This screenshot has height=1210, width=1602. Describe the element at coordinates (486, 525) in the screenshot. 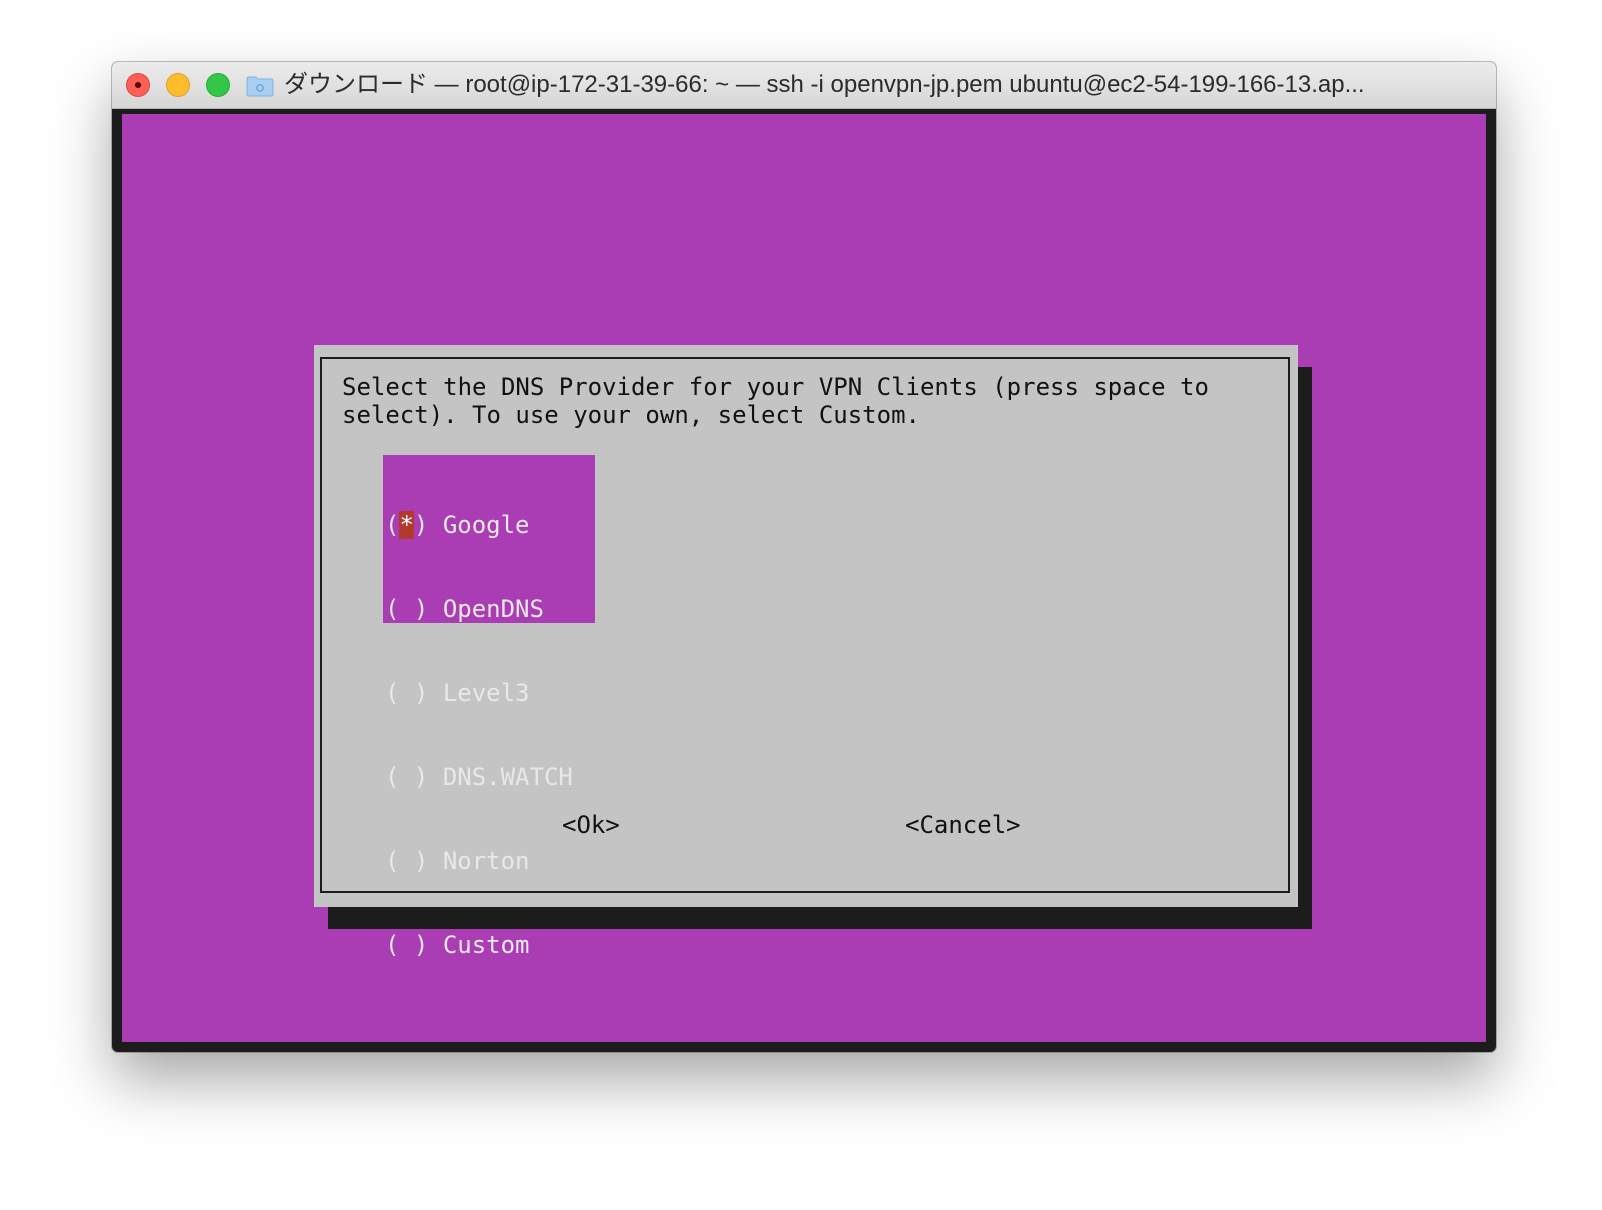

I see `option-label: Google` at that location.